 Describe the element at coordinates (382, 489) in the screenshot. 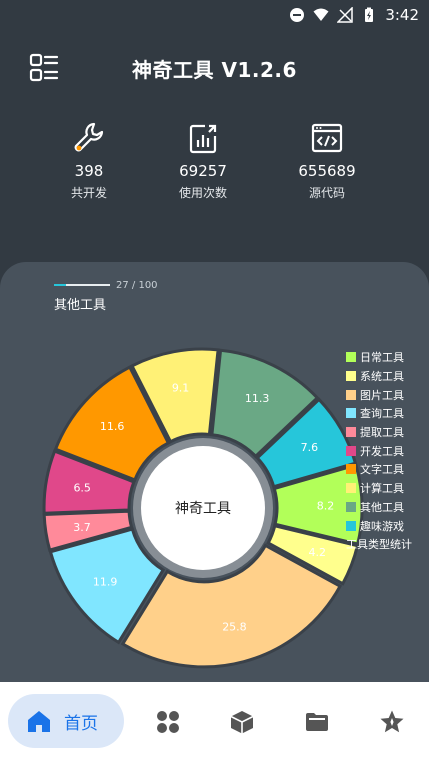

I see `legend-label: 计算工具` at that location.